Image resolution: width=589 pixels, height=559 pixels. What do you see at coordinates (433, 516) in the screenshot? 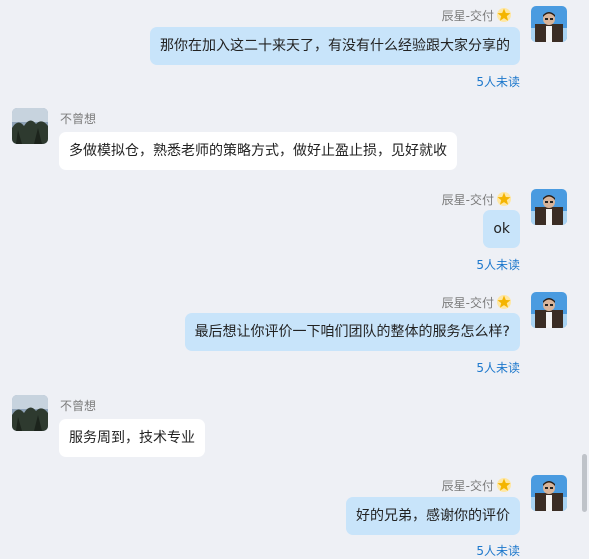
I see `message-bubble: 好的兄弟，感谢你的评价` at bounding box center [433, 516].